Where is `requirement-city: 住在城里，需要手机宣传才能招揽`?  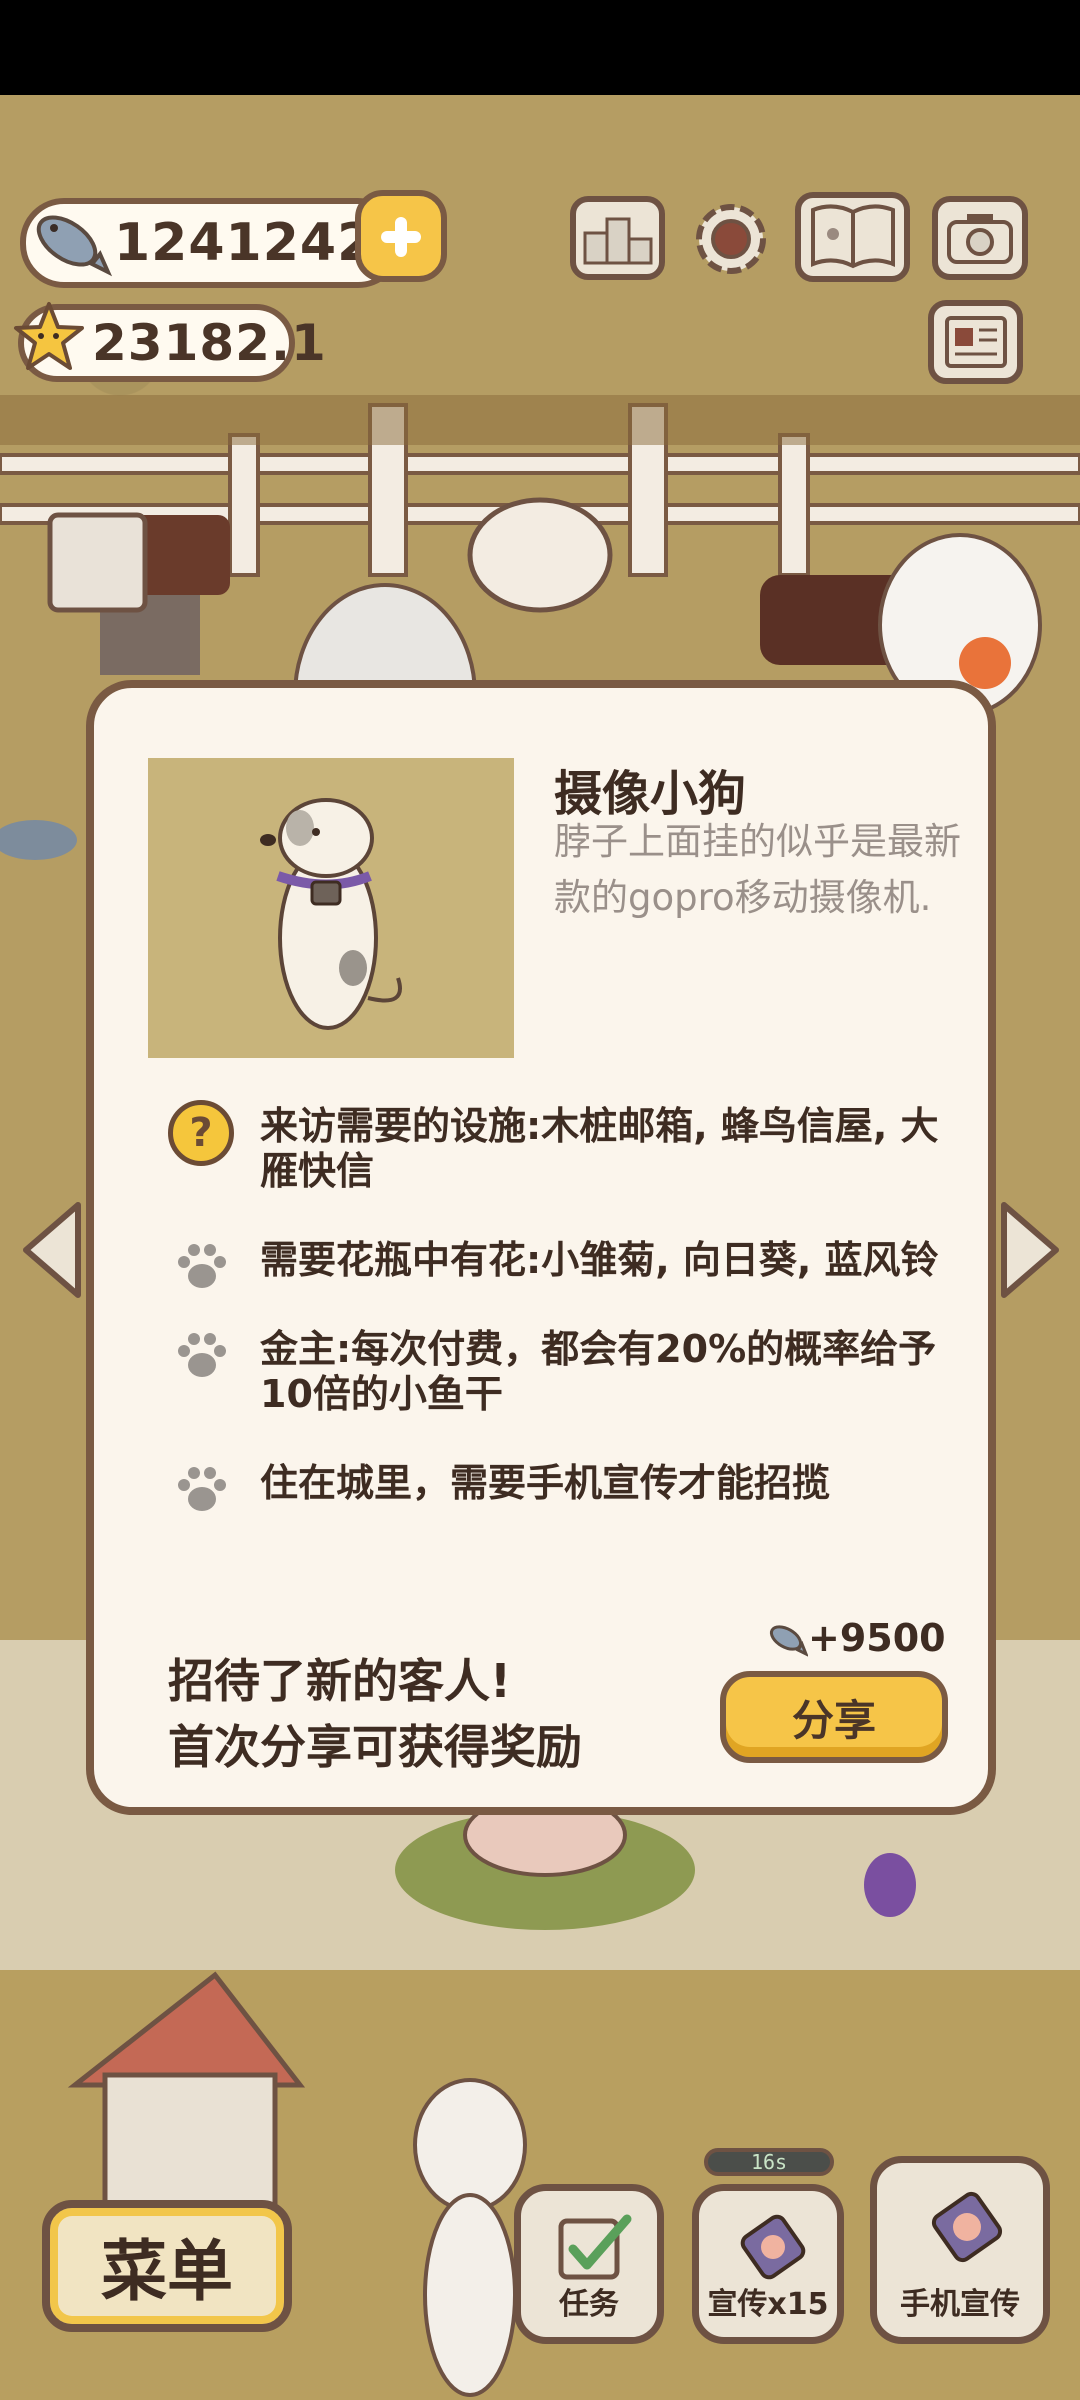
requirement-city: 住在城里，需要手机宣传才能招揽 is located at coordinates (568, 1486).